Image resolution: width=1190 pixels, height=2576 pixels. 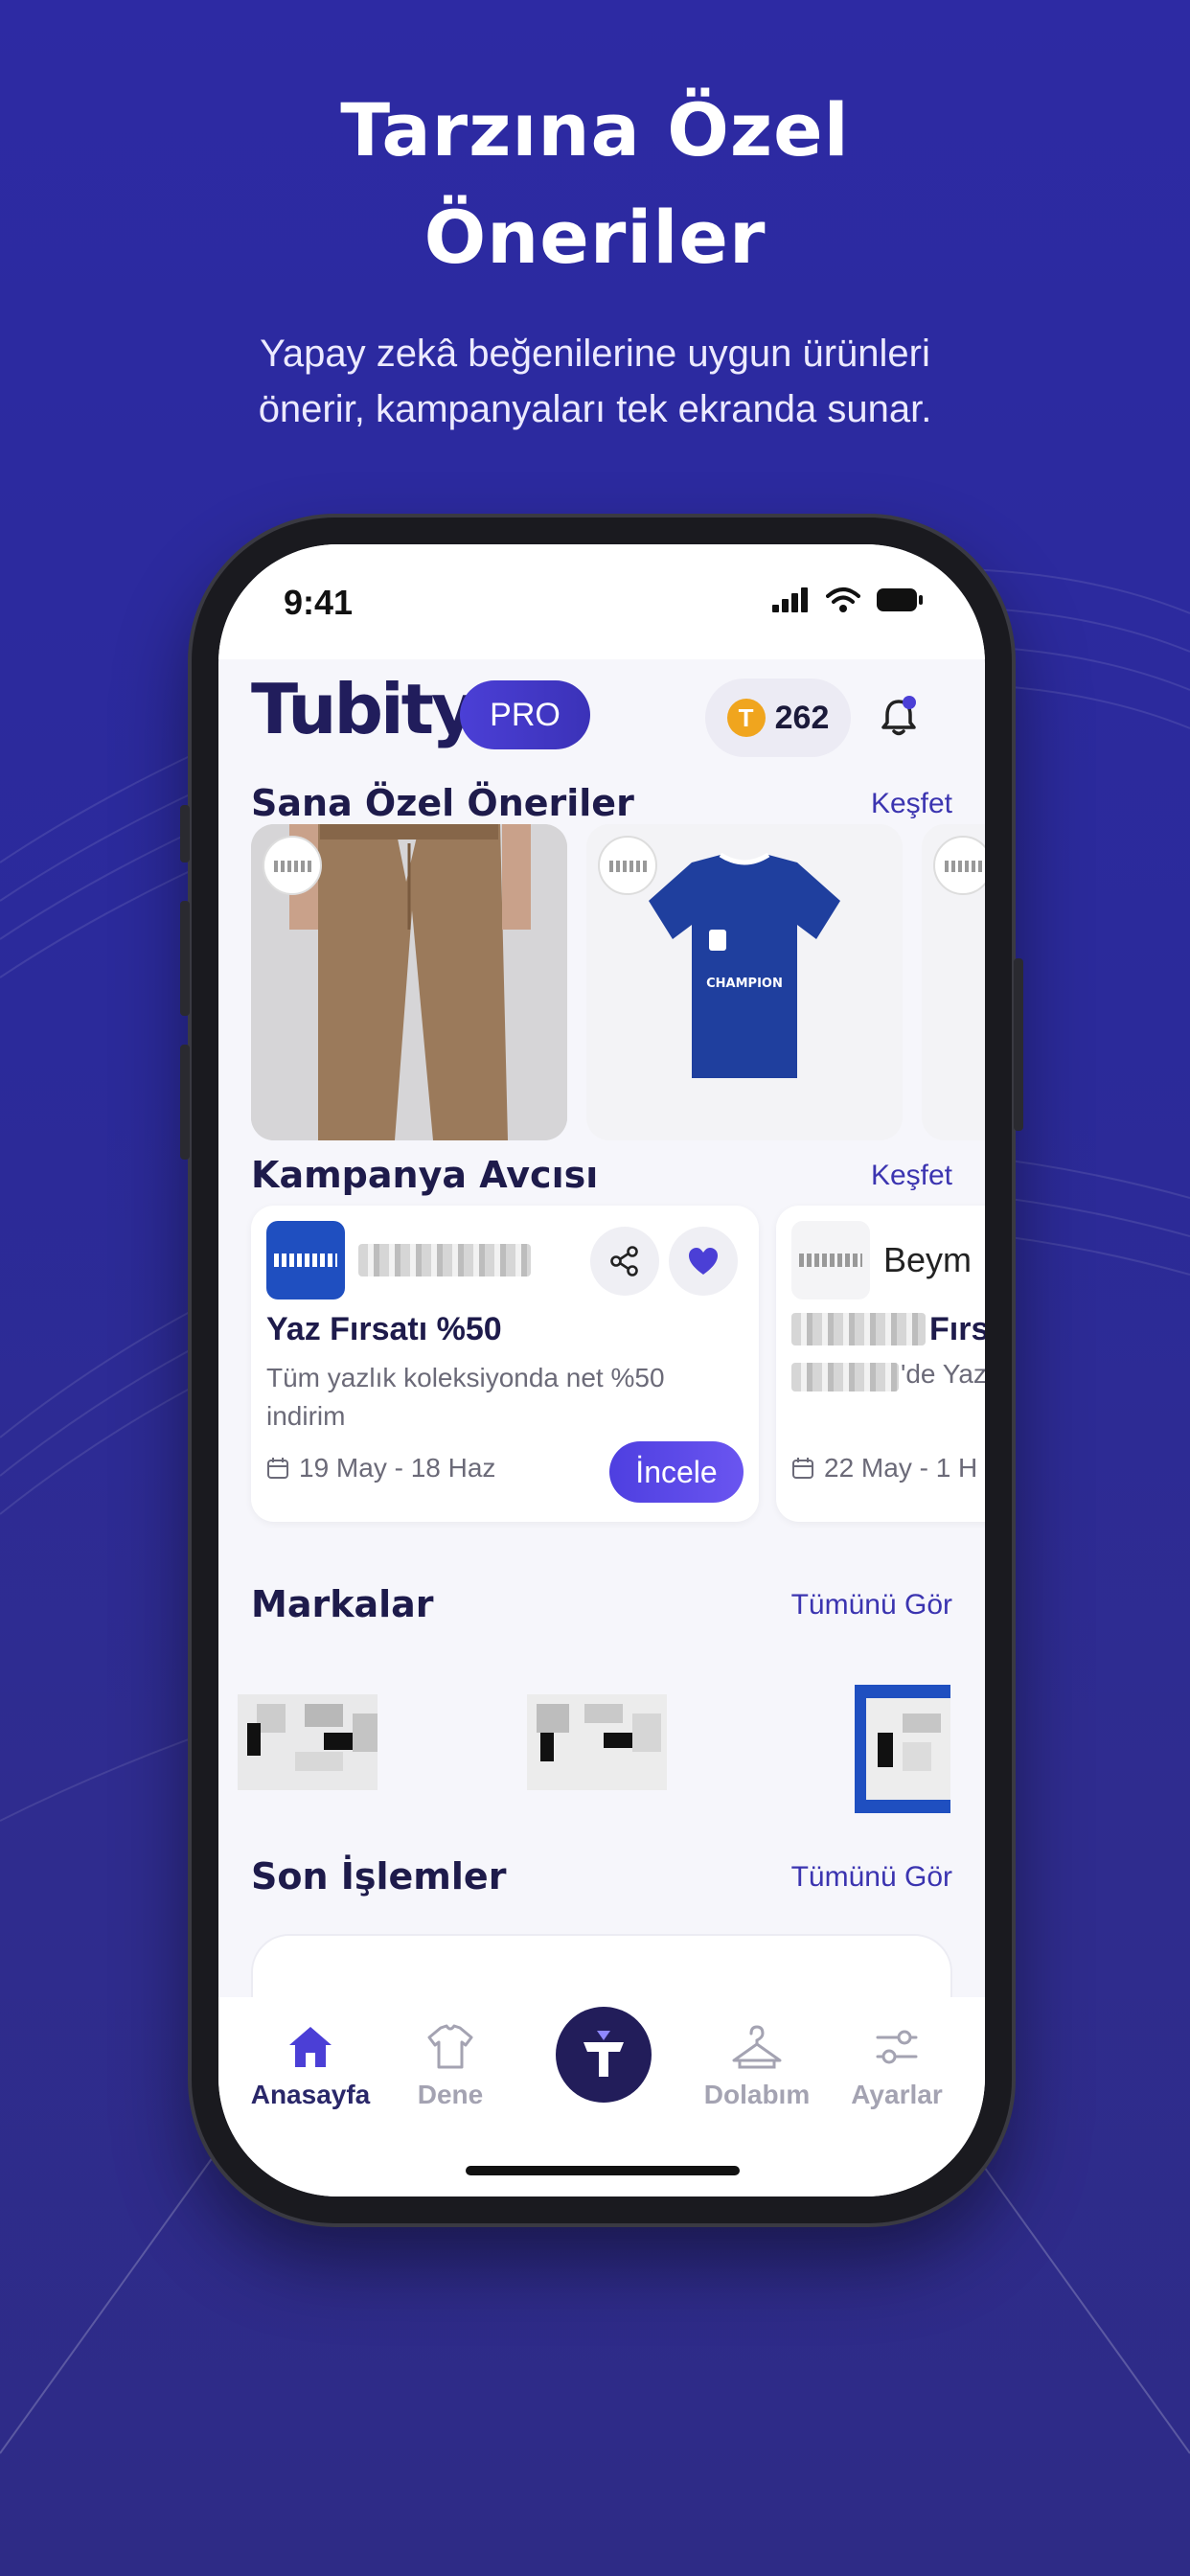 I want to click on signal-icon, so click(x=790, y=599).